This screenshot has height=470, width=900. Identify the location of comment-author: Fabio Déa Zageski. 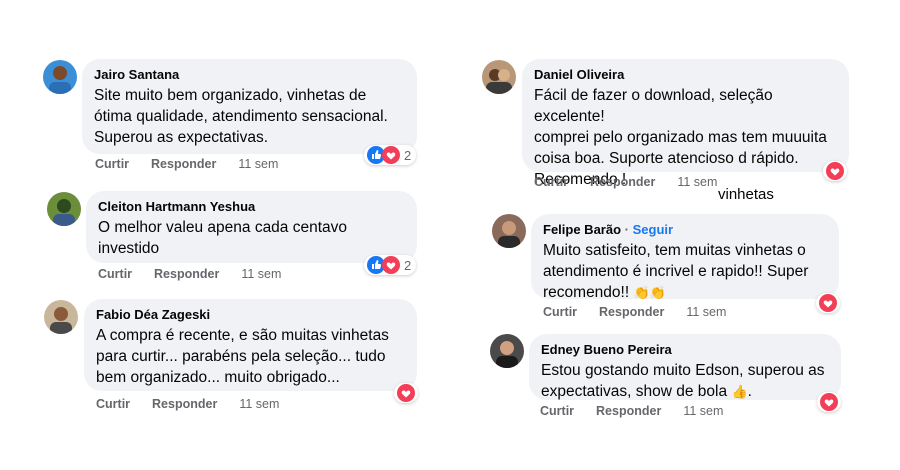
(250, 315).